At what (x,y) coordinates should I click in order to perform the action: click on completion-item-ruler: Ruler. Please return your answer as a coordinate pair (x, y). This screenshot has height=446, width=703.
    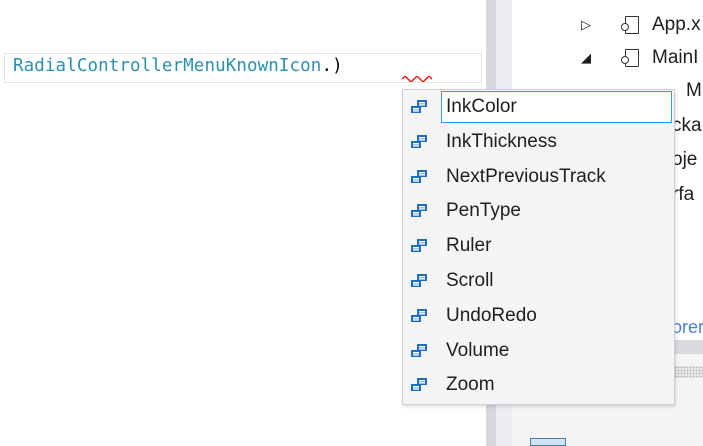
    Looking at the image, I should click on (538, 245).